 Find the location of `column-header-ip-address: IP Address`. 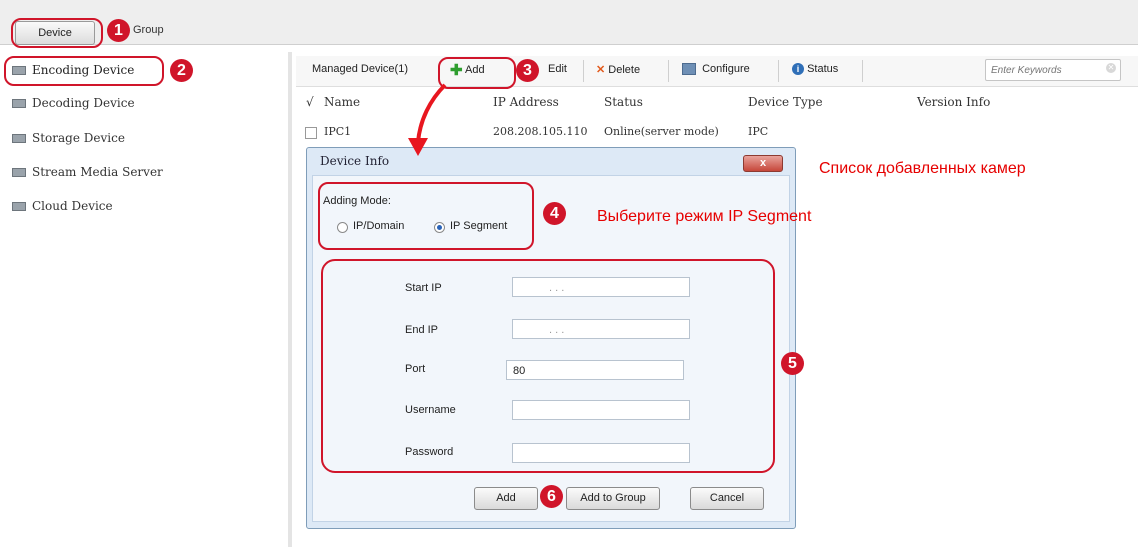

column-header-ip-address: IP Address is located at coordinates (526, 102).